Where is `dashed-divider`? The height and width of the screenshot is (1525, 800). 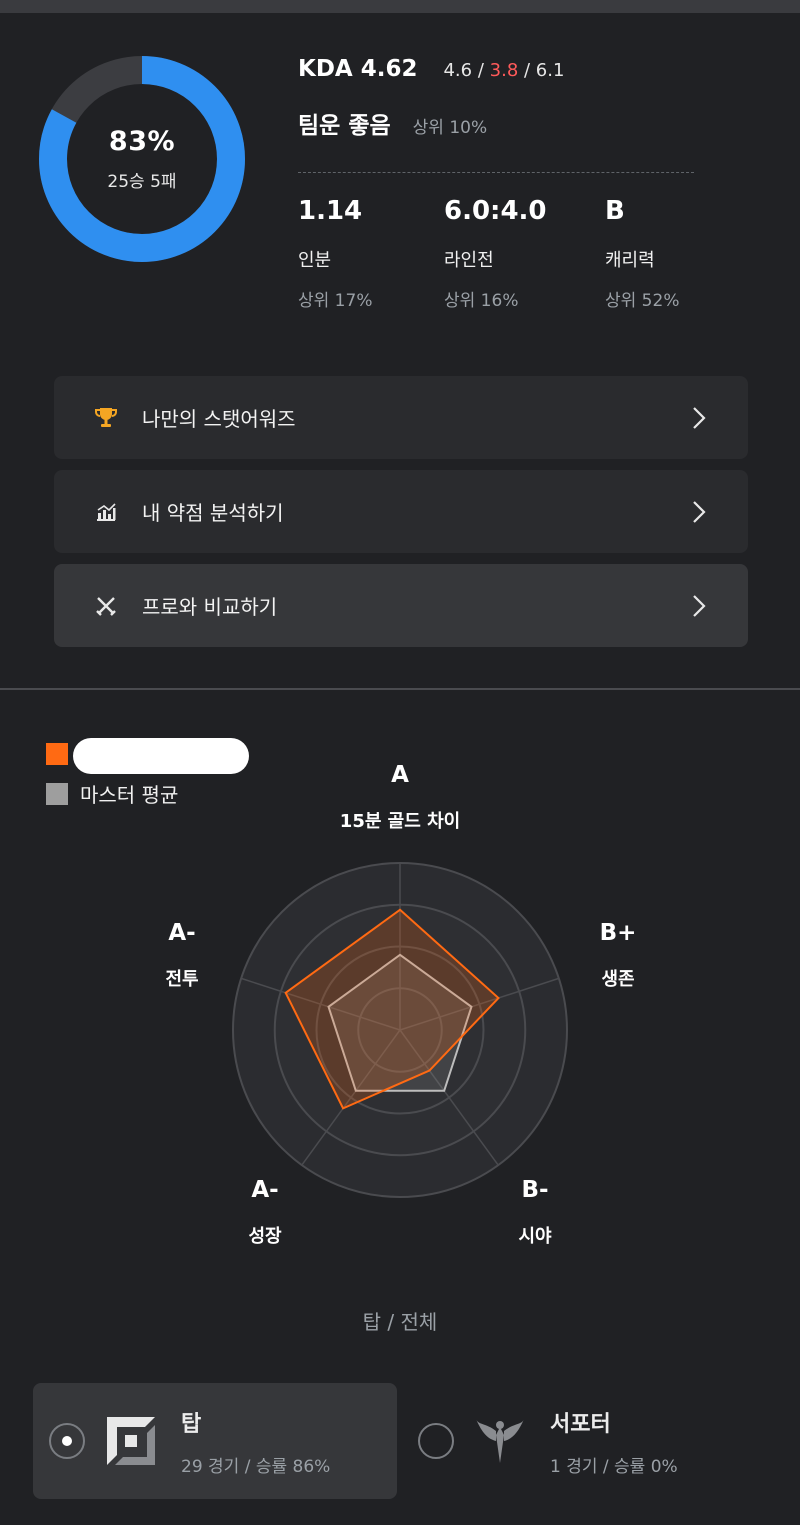 dashed-divider is located at coordinates (496, 172).